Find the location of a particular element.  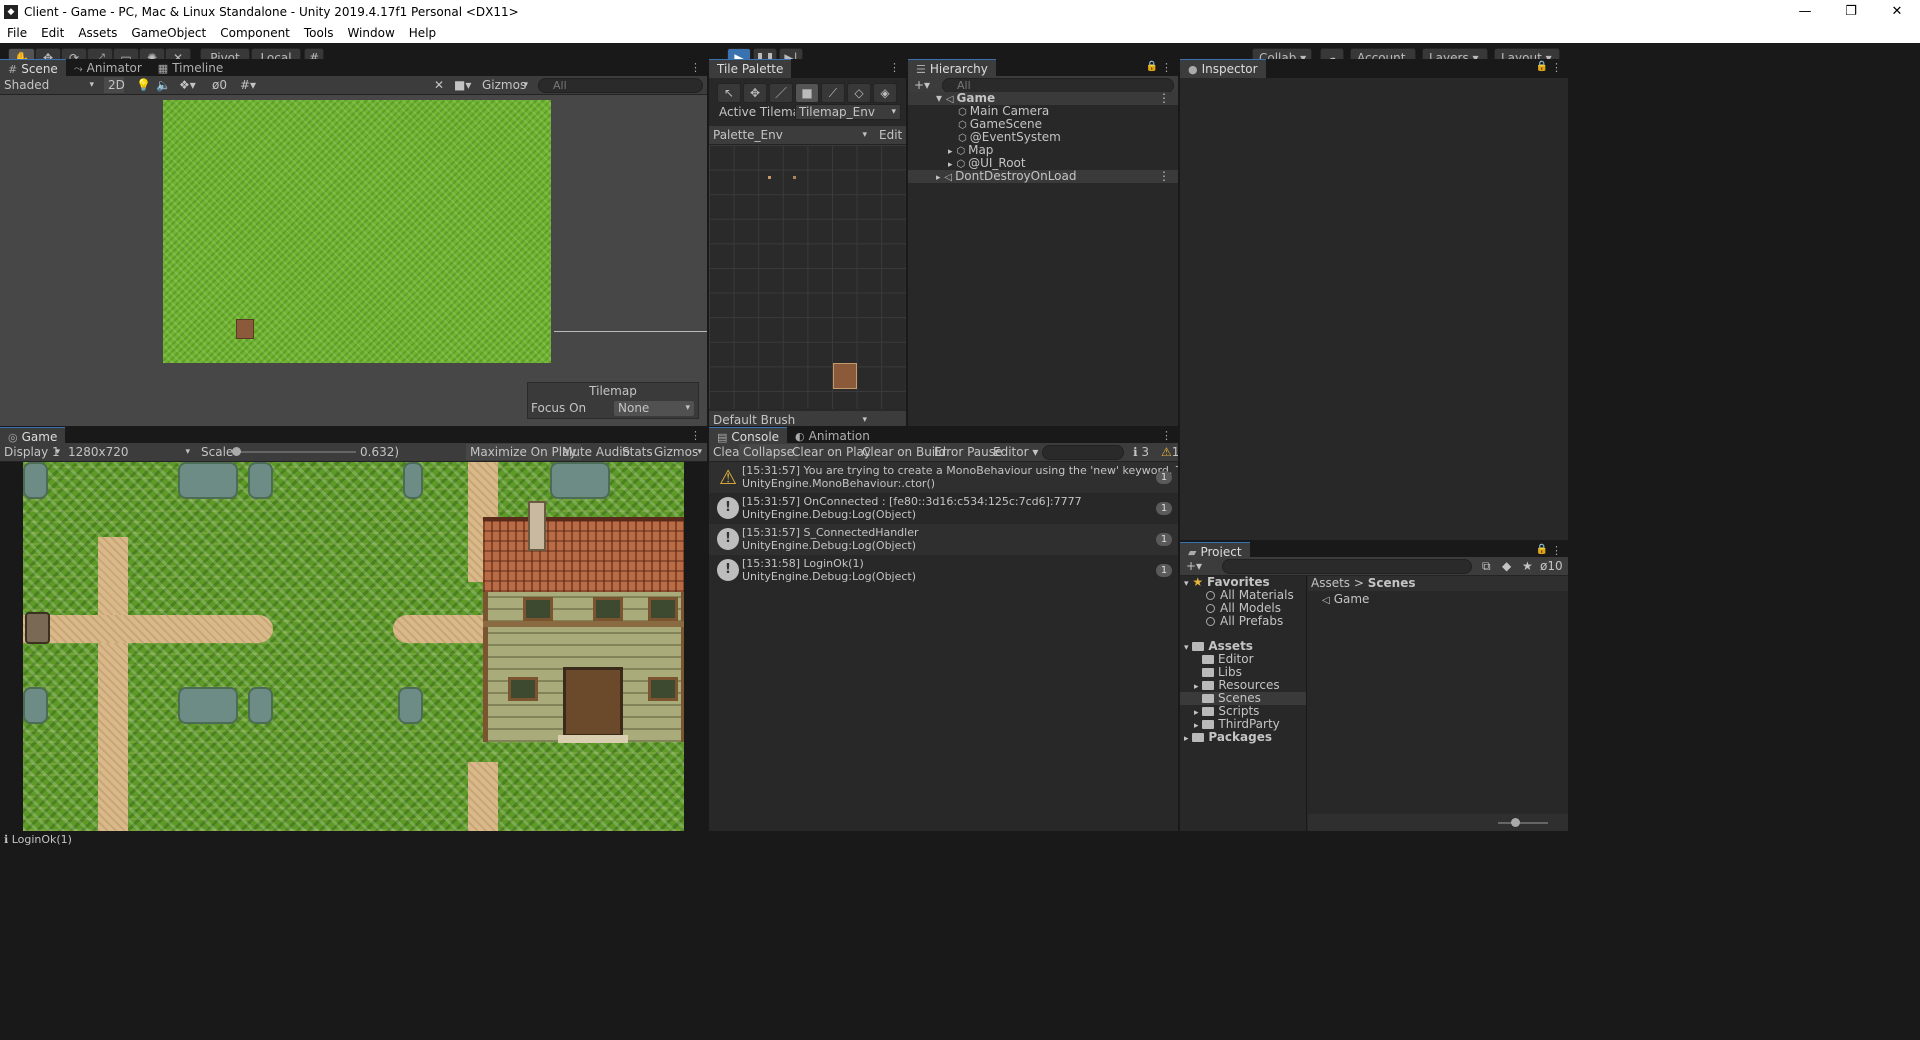

menu-window: Window is located at coordinates (370, 33).